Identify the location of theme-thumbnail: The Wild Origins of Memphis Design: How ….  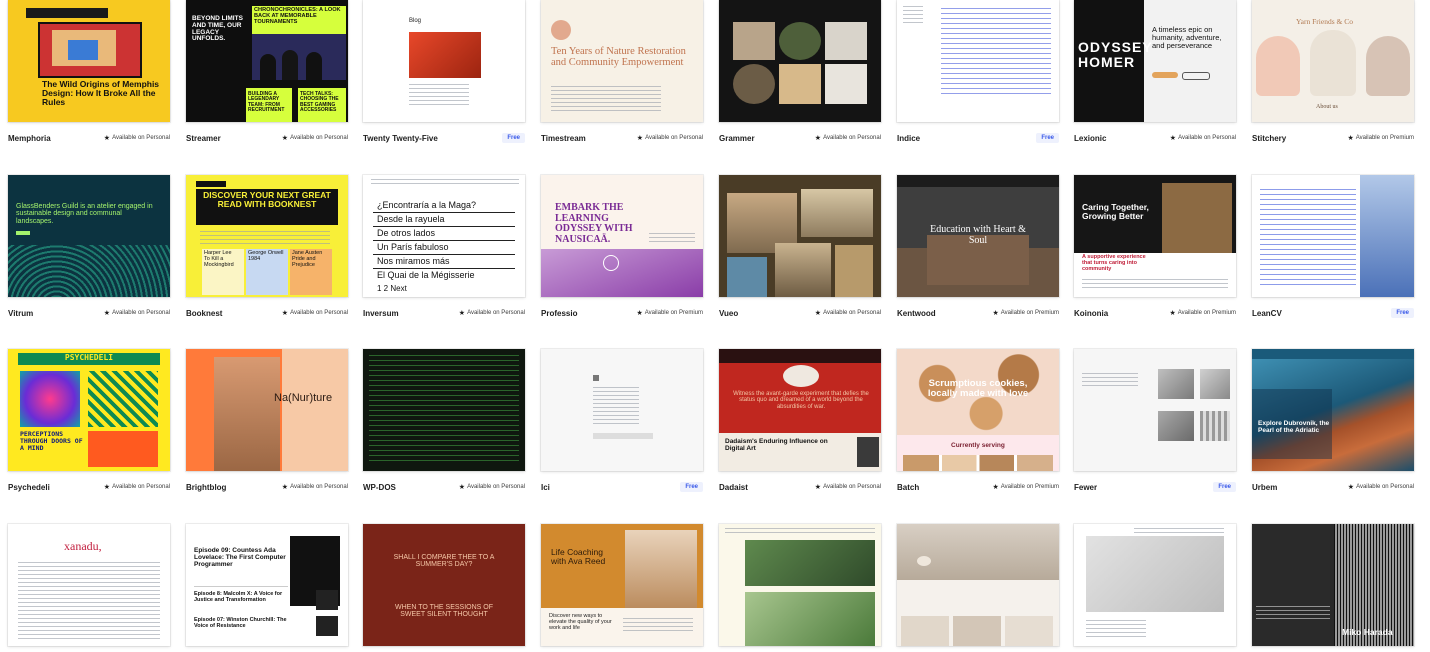
(89, 61).